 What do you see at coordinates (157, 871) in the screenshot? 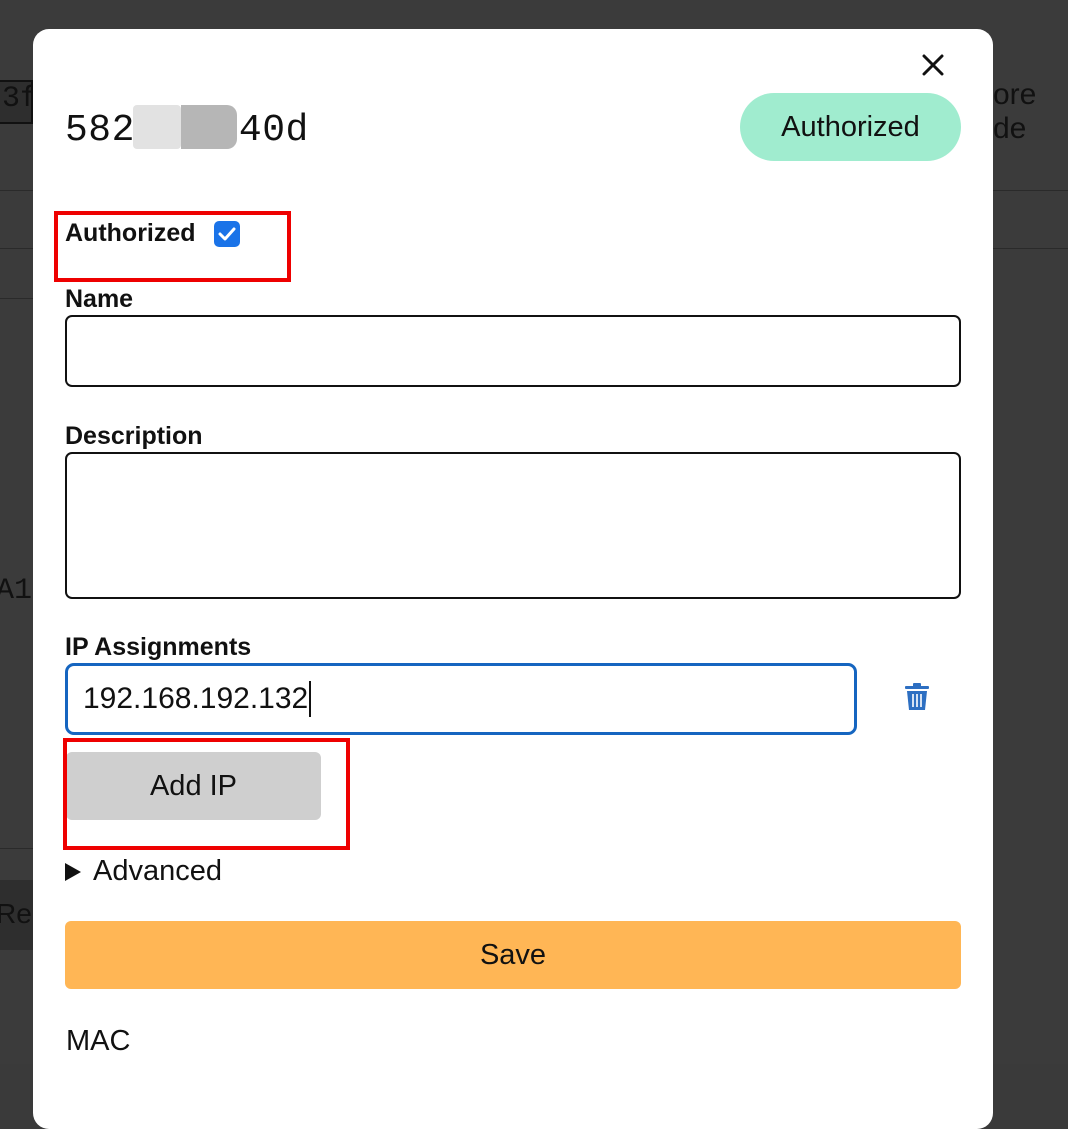
I see `advanced-label: Advanced` at bounding box center [157, 871].